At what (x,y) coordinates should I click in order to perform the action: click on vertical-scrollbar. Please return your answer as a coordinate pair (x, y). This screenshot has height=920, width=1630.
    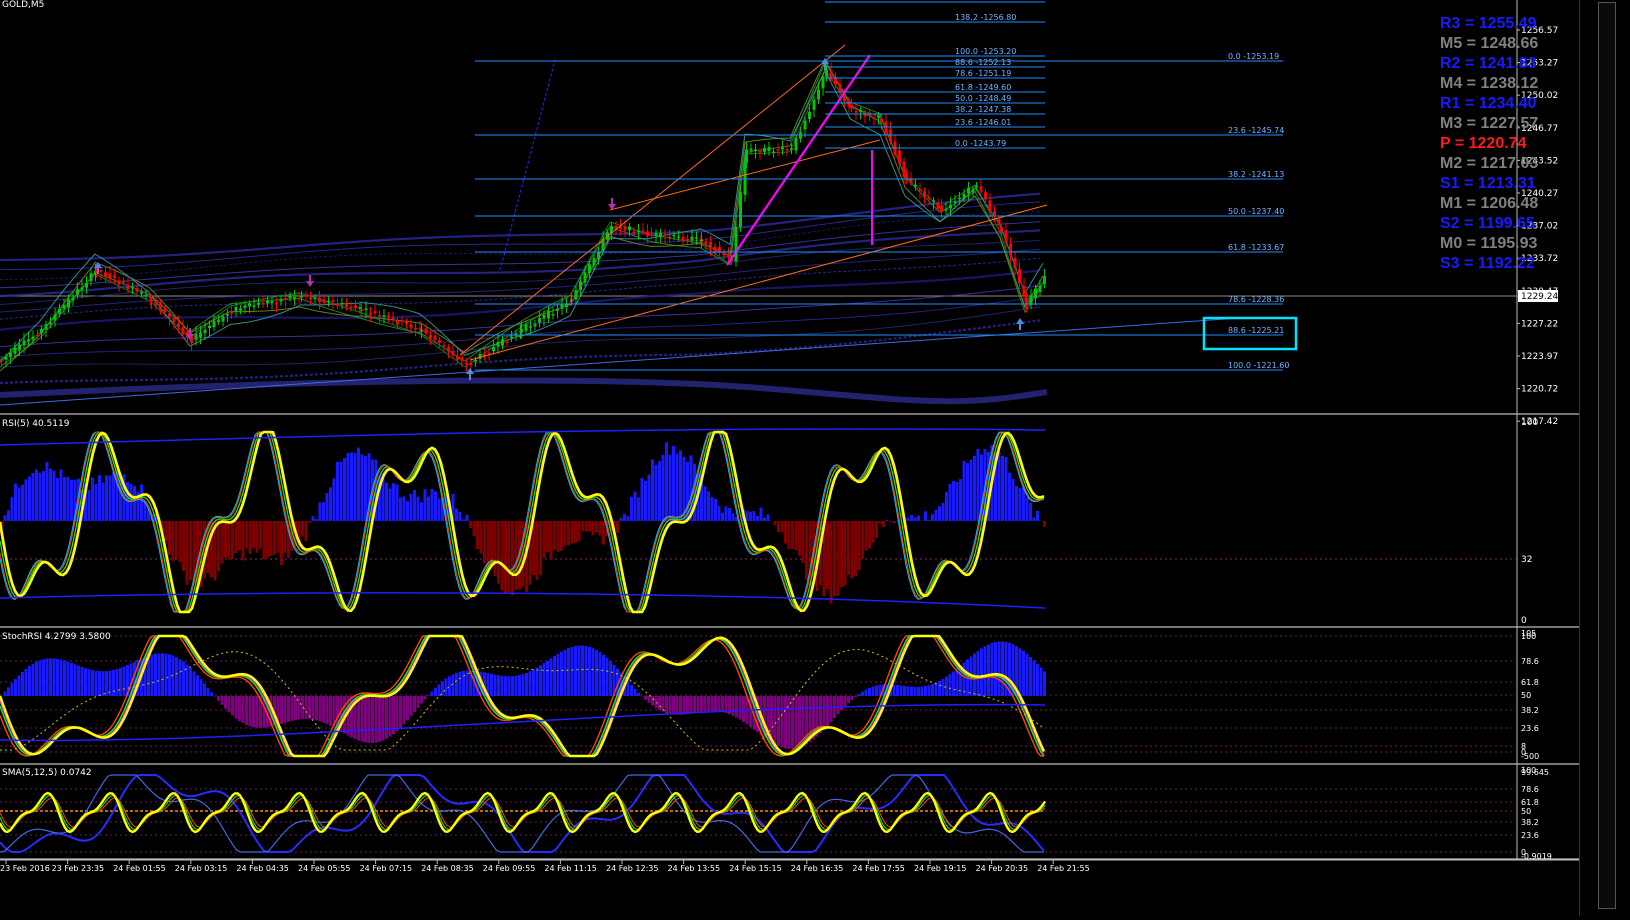
    Looking at the image, I should click on (1607, 455).